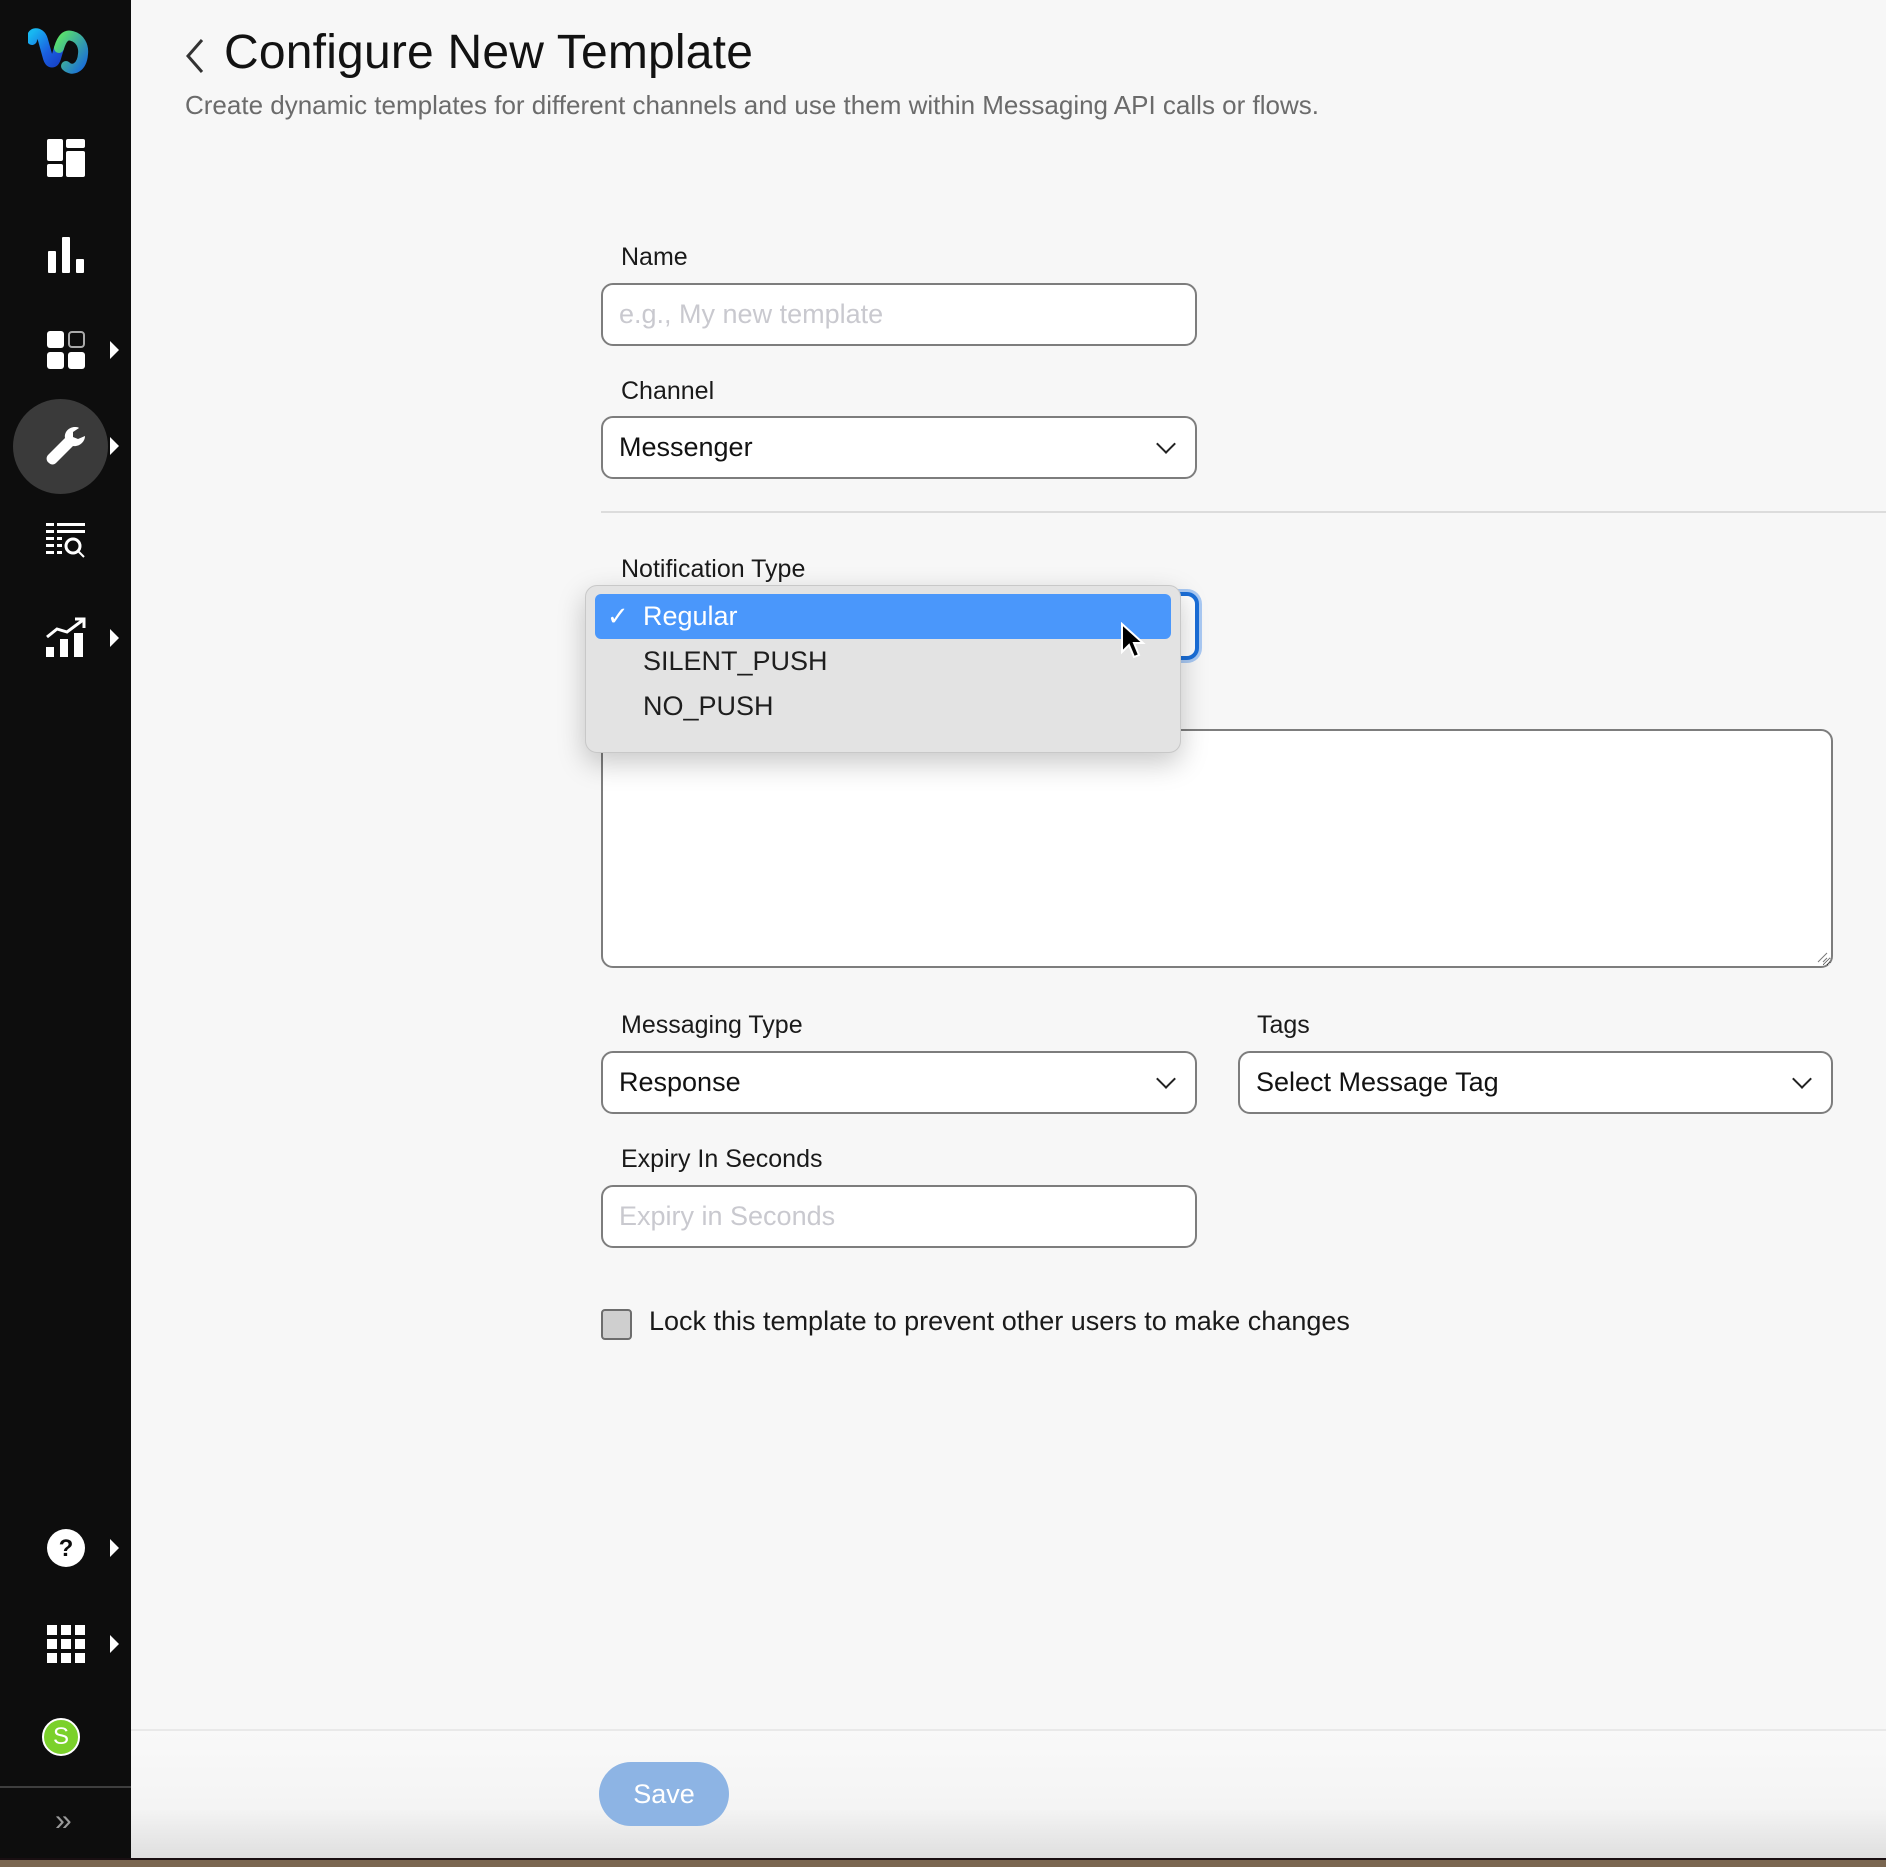  I want to click on messaging-type-select: Response, so click(899, 1082).